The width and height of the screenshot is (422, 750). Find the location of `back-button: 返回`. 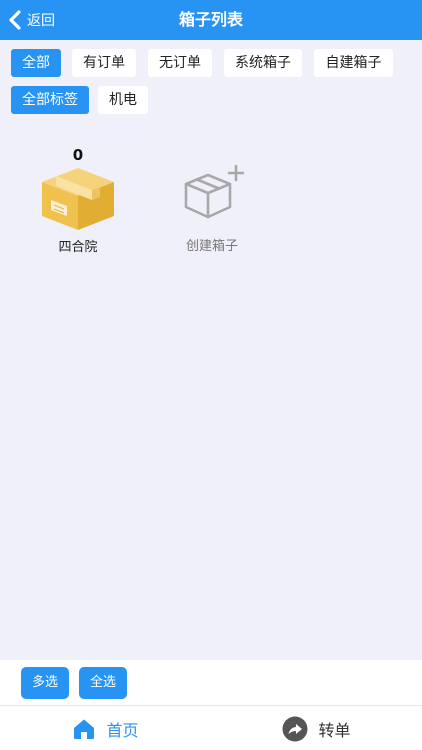

back-button: 返回 is located at coordinates (31, 20).